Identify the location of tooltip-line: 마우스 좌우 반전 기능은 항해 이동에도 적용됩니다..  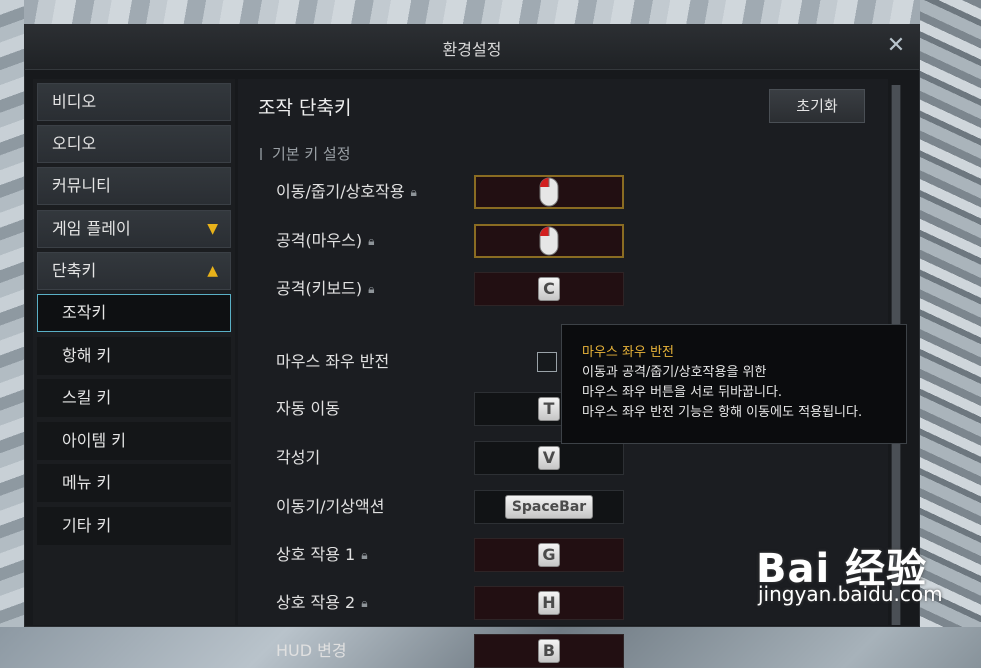
(722, 412).